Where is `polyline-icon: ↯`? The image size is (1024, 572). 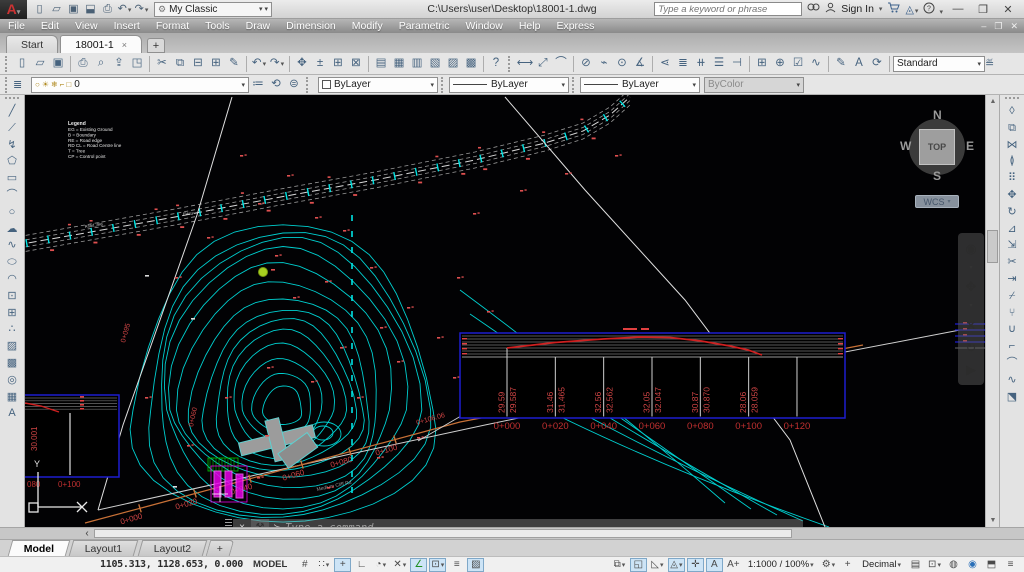 polyline-icon: ↯ is located at coordinates (12, 145).